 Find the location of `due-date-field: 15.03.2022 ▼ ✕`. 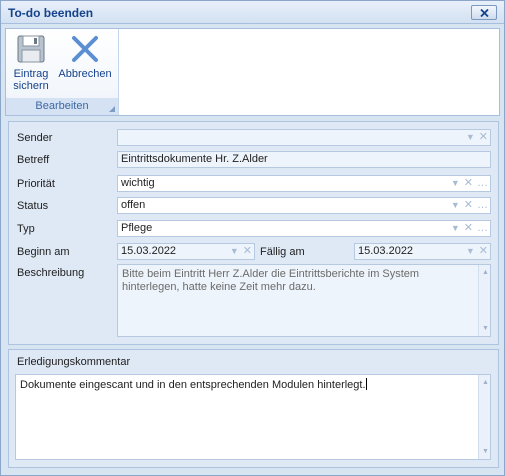

due-date-field: 15.03.2022 ▼ ✕ is located at coordinates (422, 251).